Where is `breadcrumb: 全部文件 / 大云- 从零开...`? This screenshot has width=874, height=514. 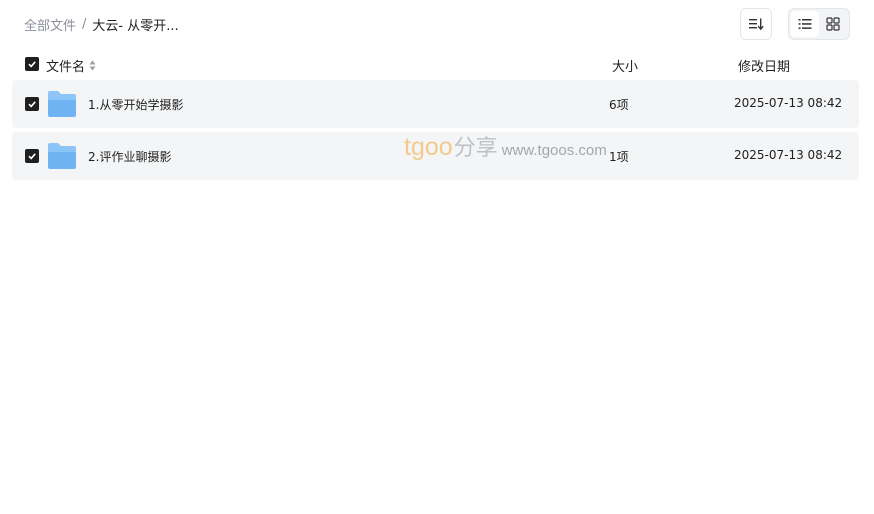
breadcrumb: 全部文件 / 大云- 从零开... is located at coordinates (101, 24).